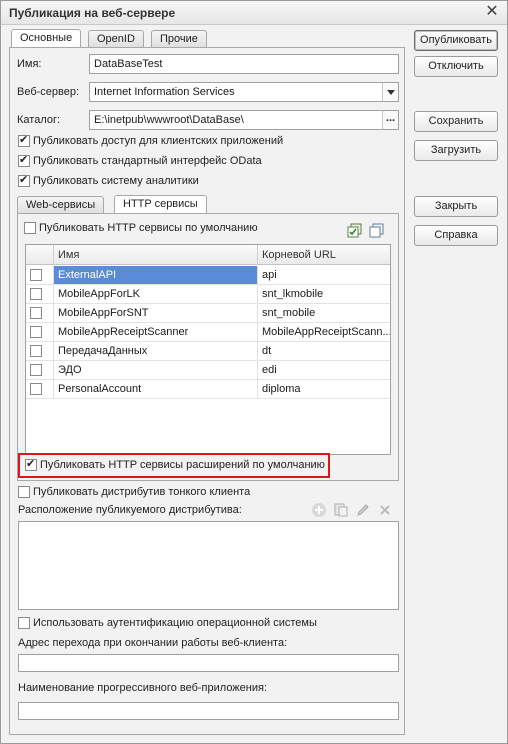  Describe the element at coordinates (377, 231) in the screenshot. I see `uncheck-all-icon` at that location.